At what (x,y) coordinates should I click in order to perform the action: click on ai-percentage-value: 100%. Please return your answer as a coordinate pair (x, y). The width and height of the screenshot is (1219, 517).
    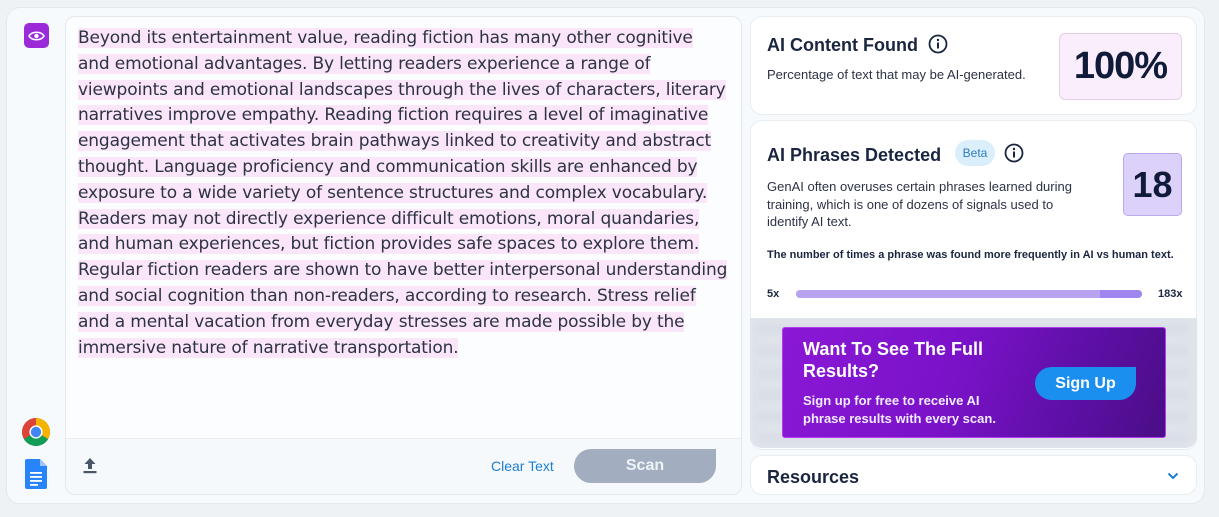
    Looking at the image, I should click on (1120, 66).